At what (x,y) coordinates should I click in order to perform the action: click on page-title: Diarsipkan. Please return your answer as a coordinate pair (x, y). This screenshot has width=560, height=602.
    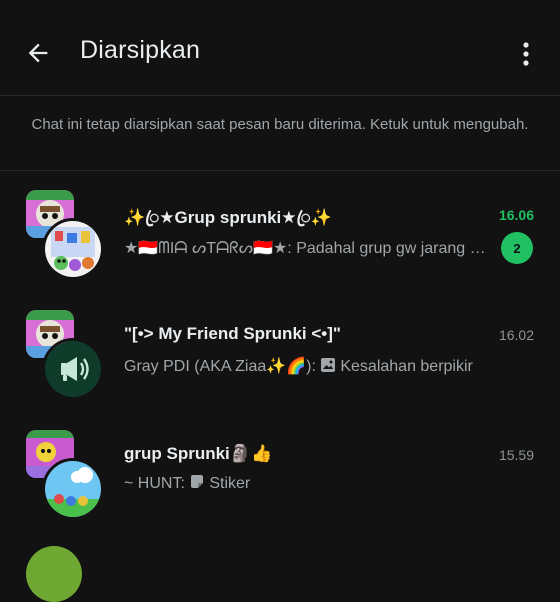
    Looking at the image, I should click on (140, 50).